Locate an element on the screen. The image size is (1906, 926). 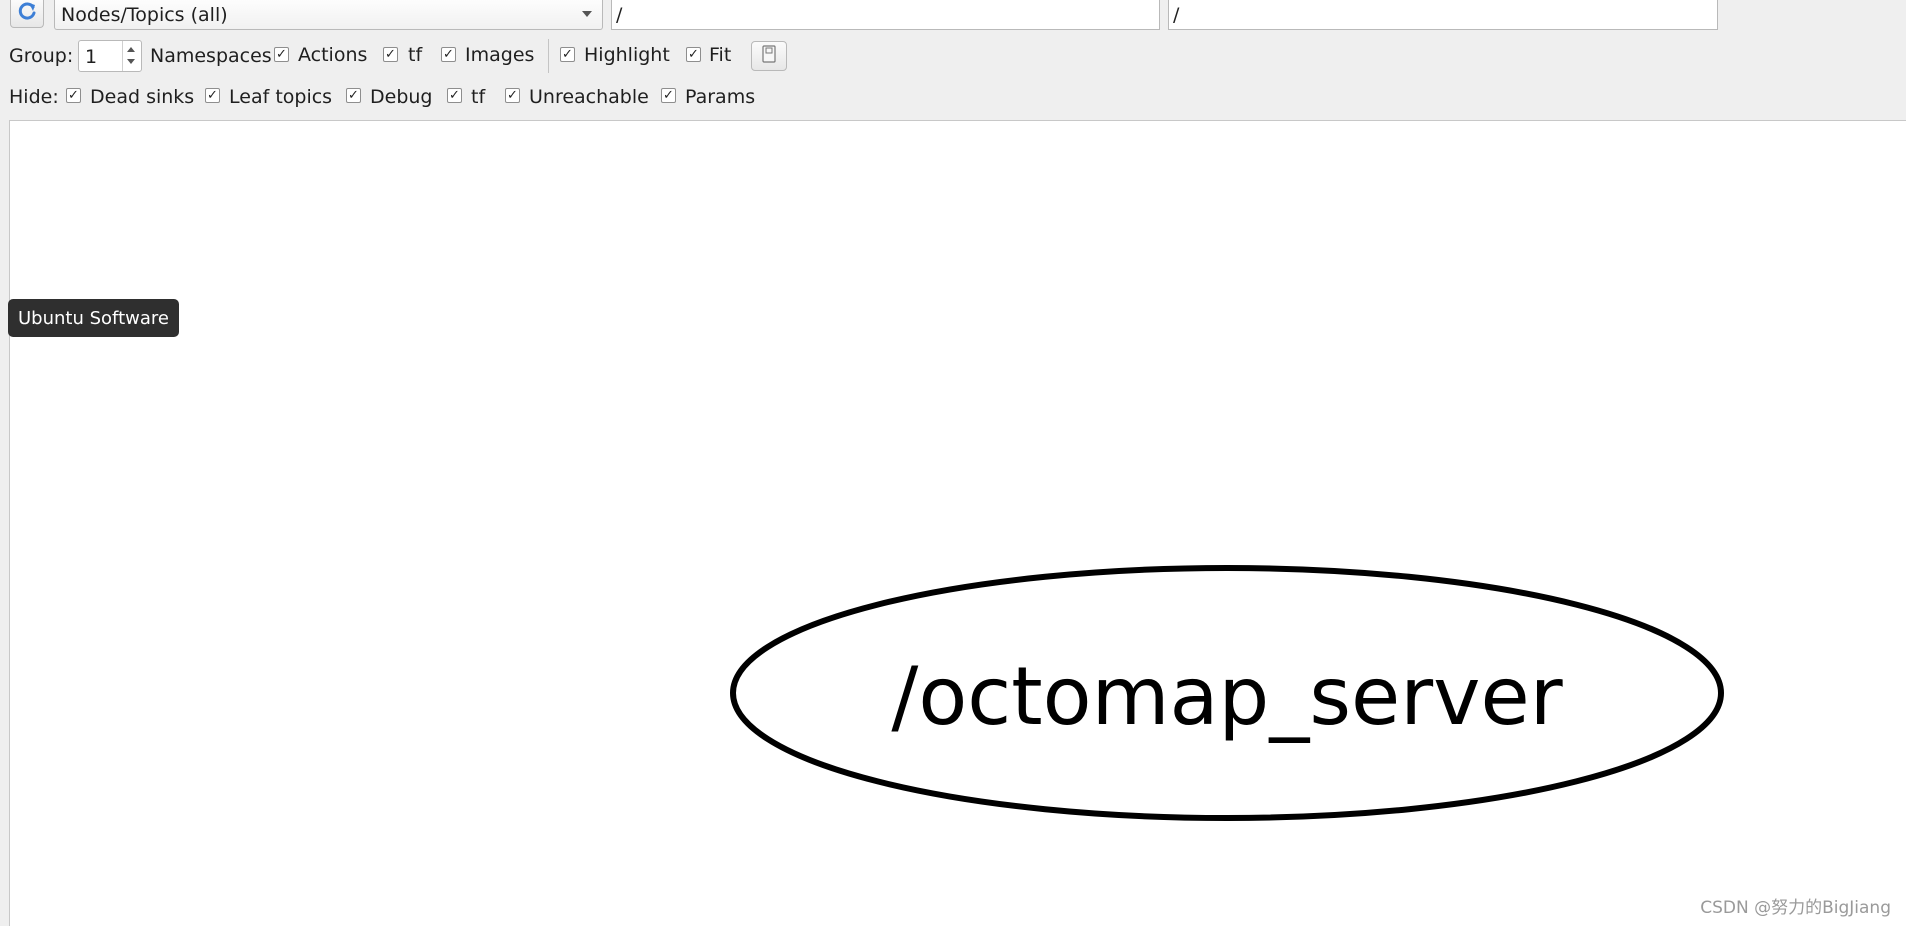
hide-leaf-topics-label: Leaf topics is located at coordinates (281, 97).